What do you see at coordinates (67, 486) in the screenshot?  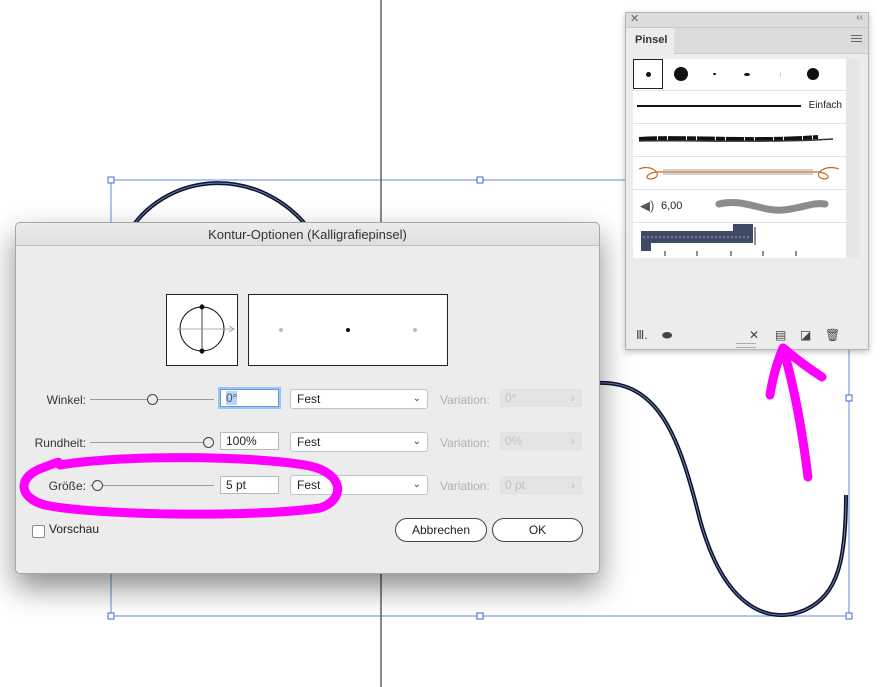 I see `size-label: Größe:` at bounding box center [67, 486].